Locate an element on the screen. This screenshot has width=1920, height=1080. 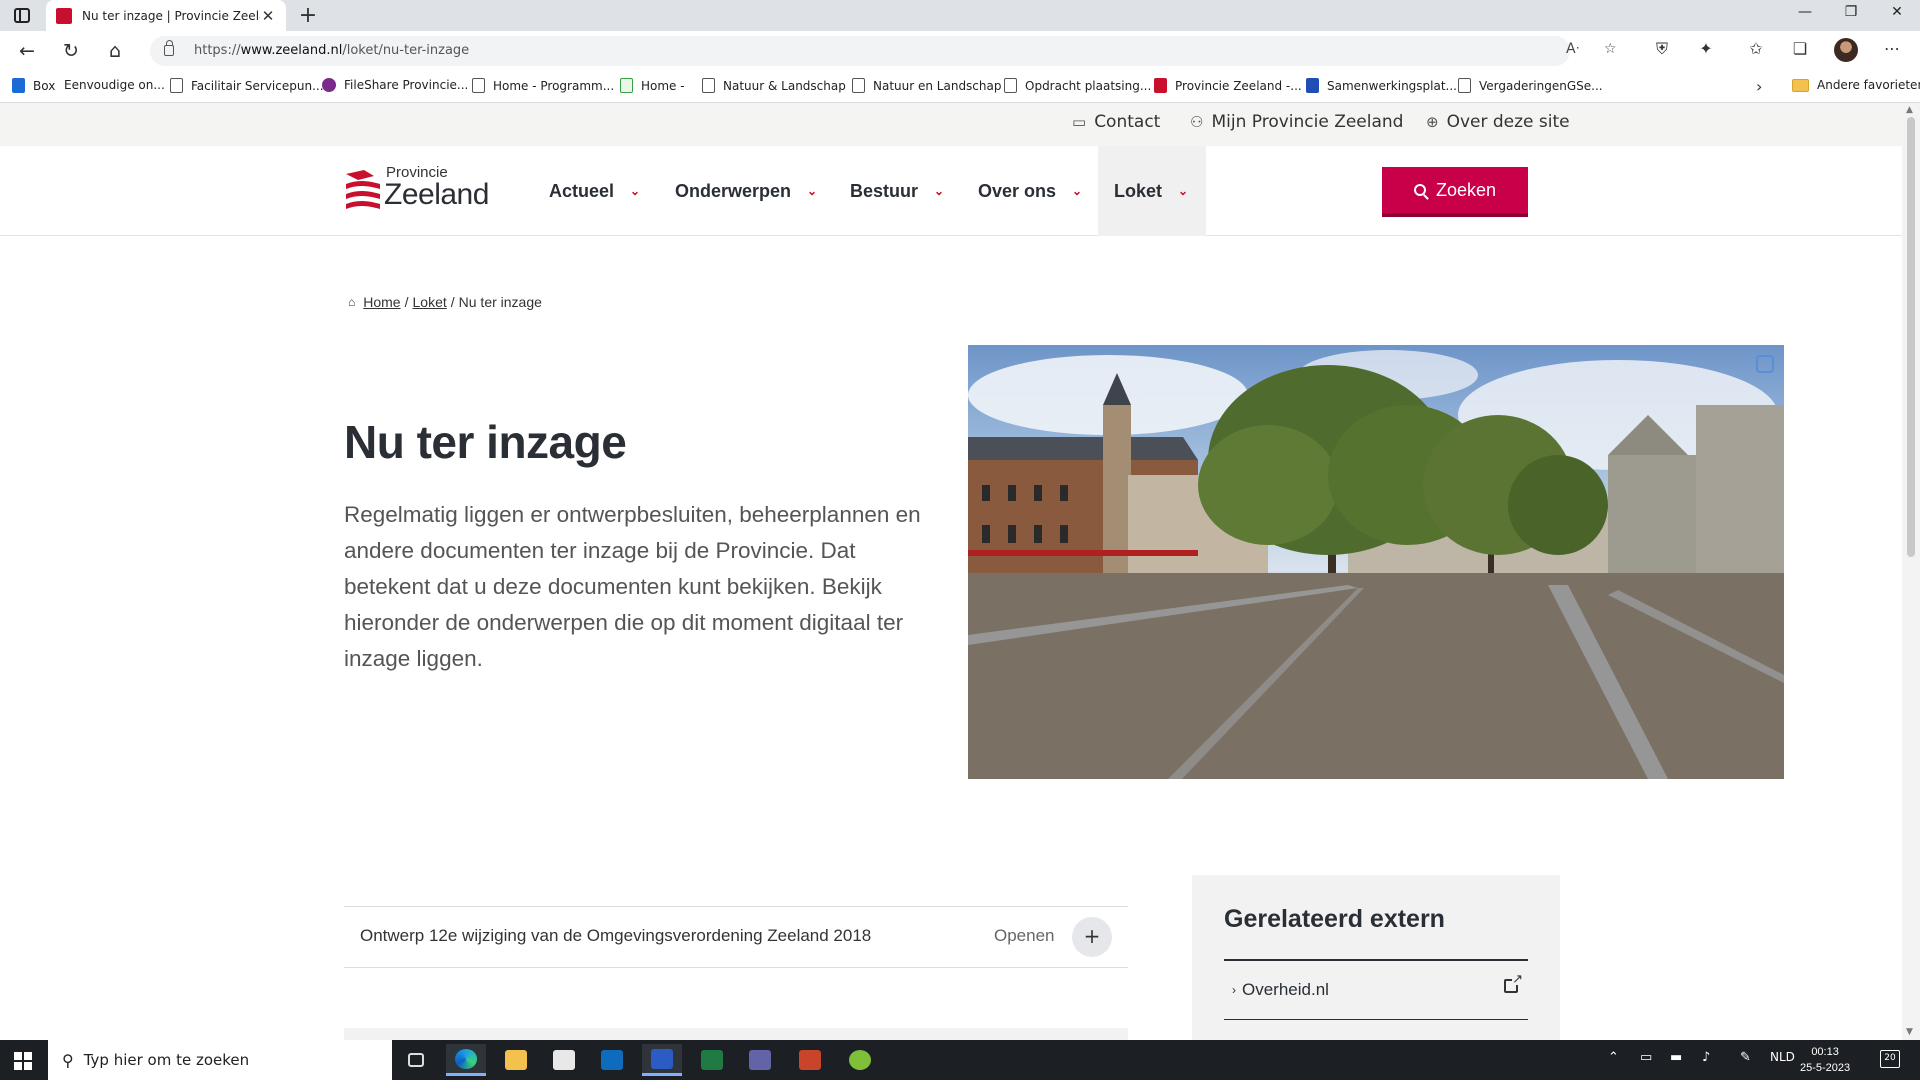
breadcrumb: ⌂ Home / Loket / Nu ter inzage is located at coordinates (445, 302).